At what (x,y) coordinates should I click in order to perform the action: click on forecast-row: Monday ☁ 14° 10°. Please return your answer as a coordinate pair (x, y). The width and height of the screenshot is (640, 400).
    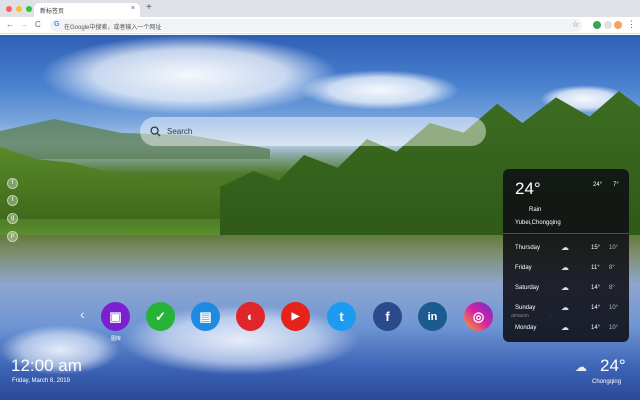
    Looking at the image, I should click on (566, 330).